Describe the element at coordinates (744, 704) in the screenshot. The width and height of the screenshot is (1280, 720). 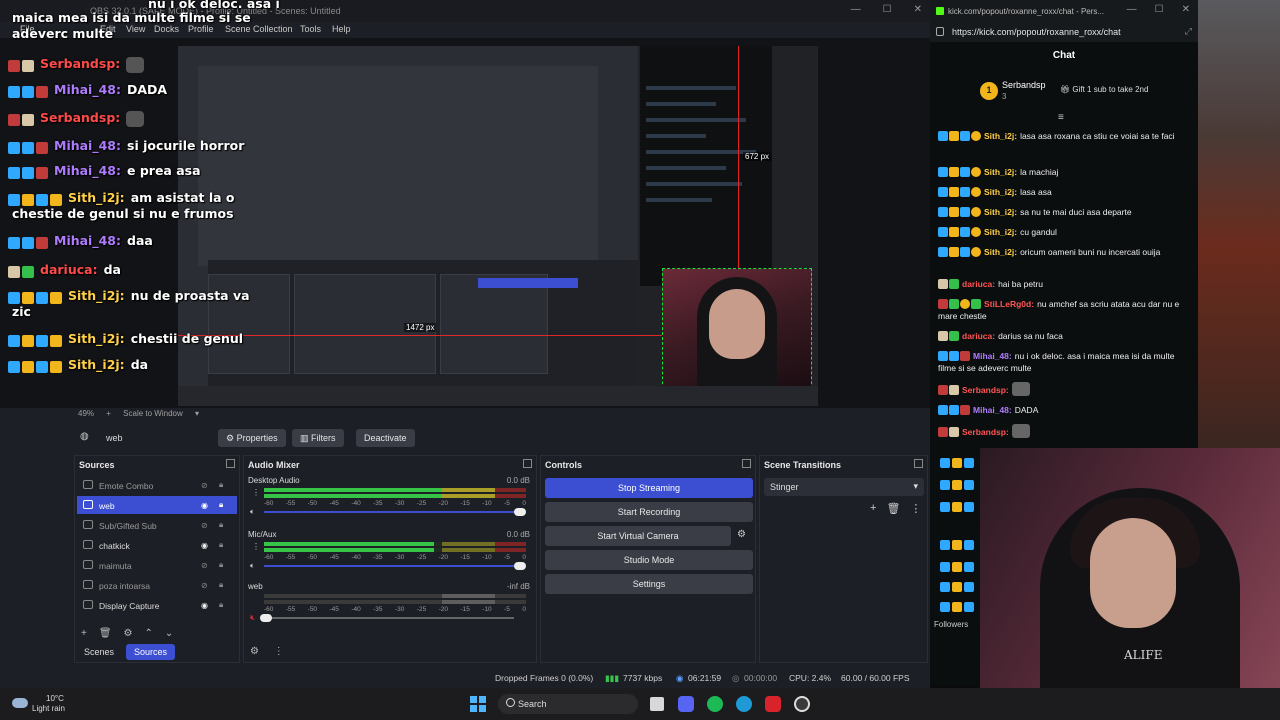
I see `edge-icon` at that location.